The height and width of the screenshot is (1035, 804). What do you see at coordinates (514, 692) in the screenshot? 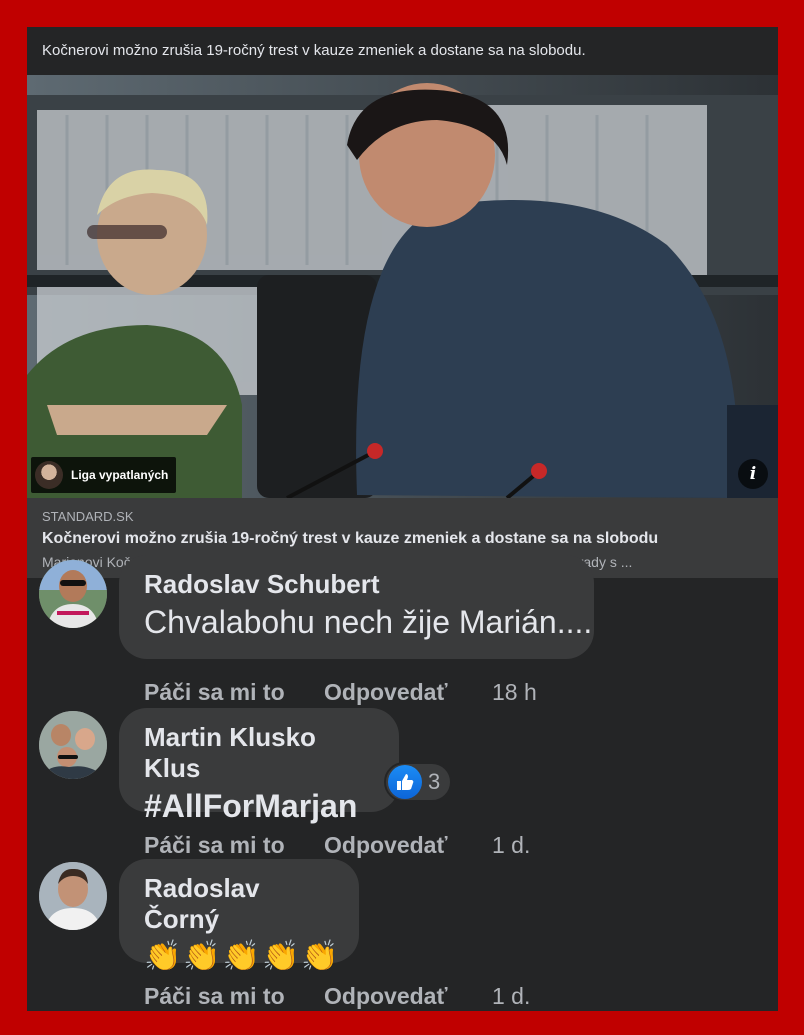
I see `comment-time: 18 h` at bounding box center [514, 692].